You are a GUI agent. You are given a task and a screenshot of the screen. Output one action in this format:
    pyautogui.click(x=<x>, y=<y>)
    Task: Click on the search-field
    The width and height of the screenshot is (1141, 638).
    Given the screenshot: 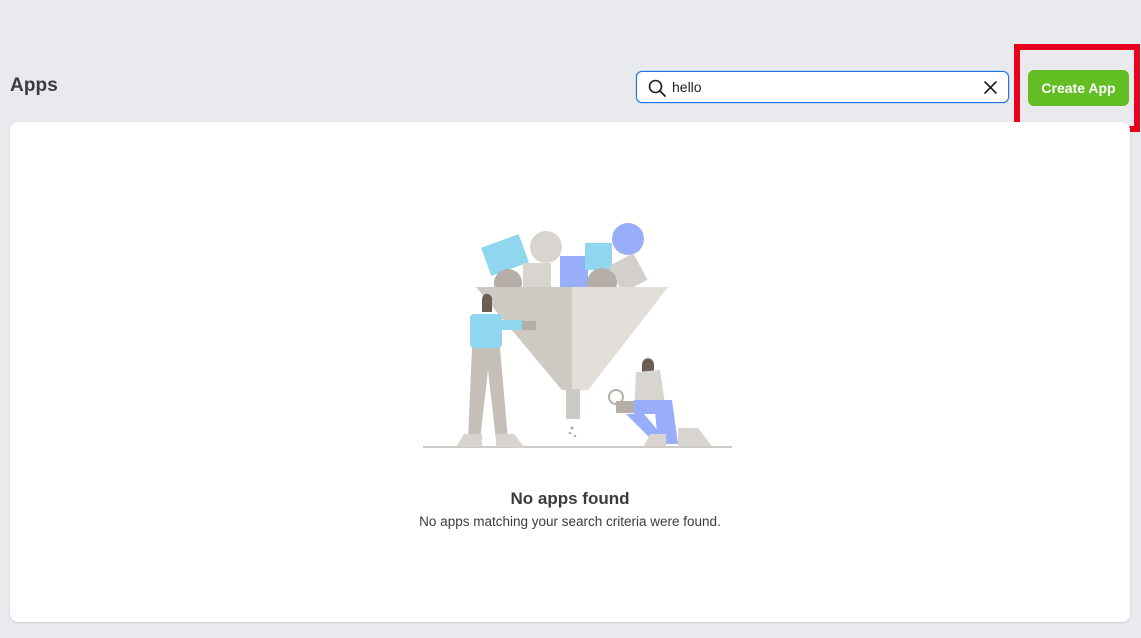 What is the action you would take?
    pyautogui.click(x=822, y=87)
    